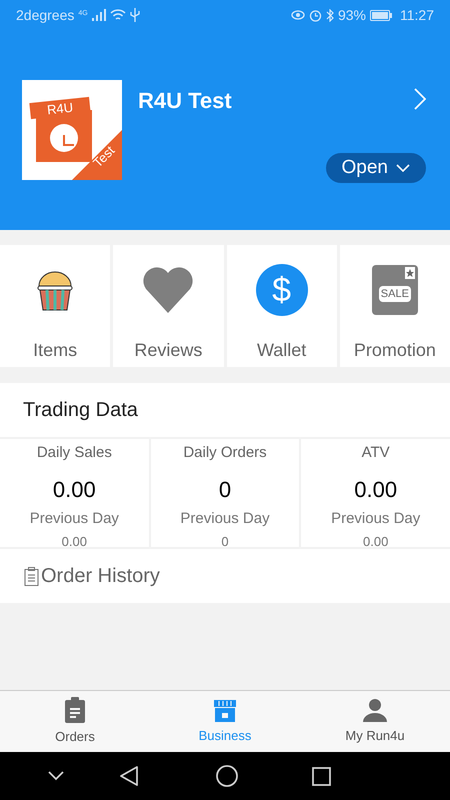 This screenshot has height=800, width=450. Describe the element at coordinates (375, 710) in the screenshot. I see `person-icon` at that location.